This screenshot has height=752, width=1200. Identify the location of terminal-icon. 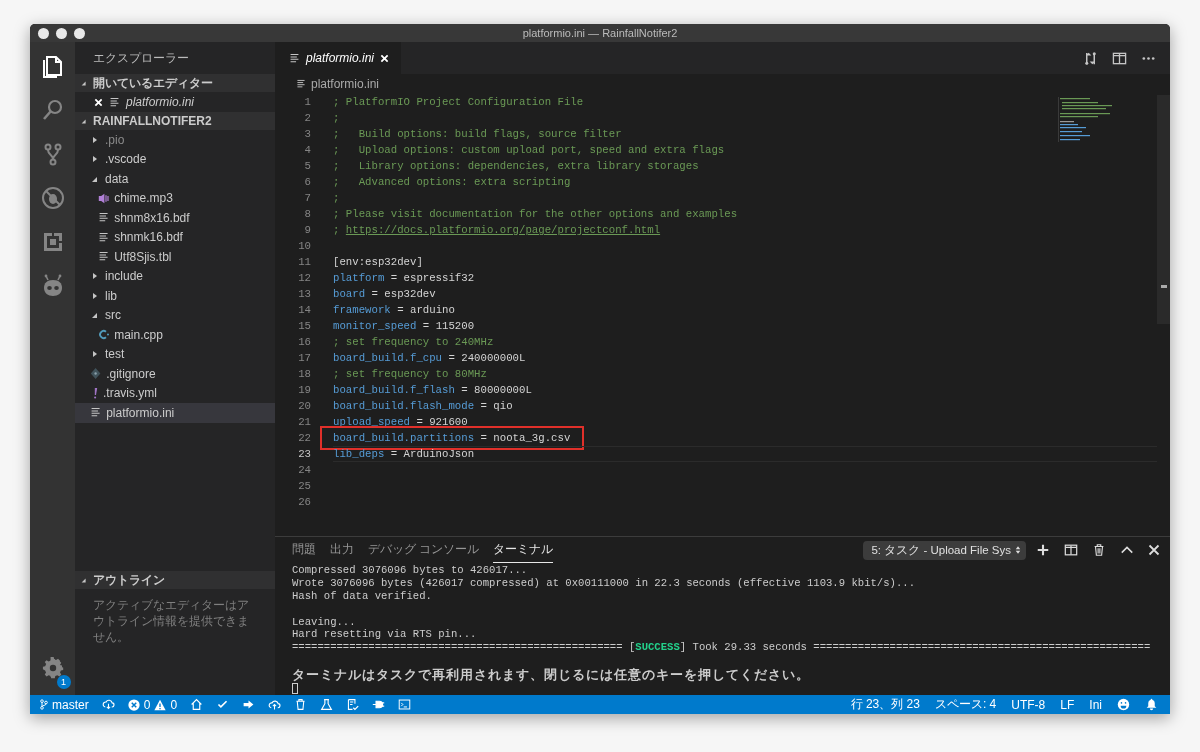
(405, 704).